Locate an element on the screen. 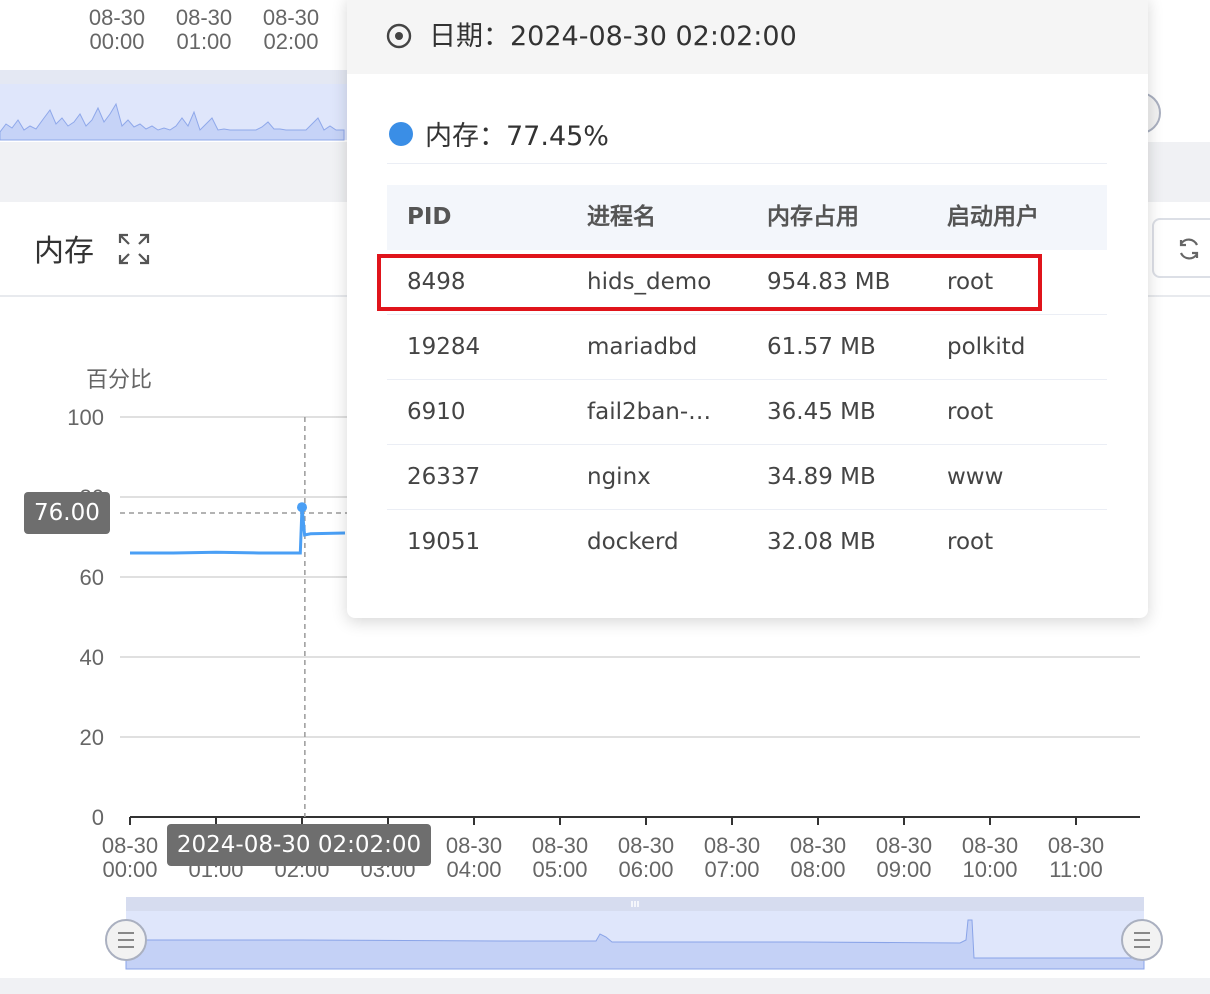 The width and height of the screenshot is (1210, 994). cell-process-name: nginx is located at coordinates (619, 477).